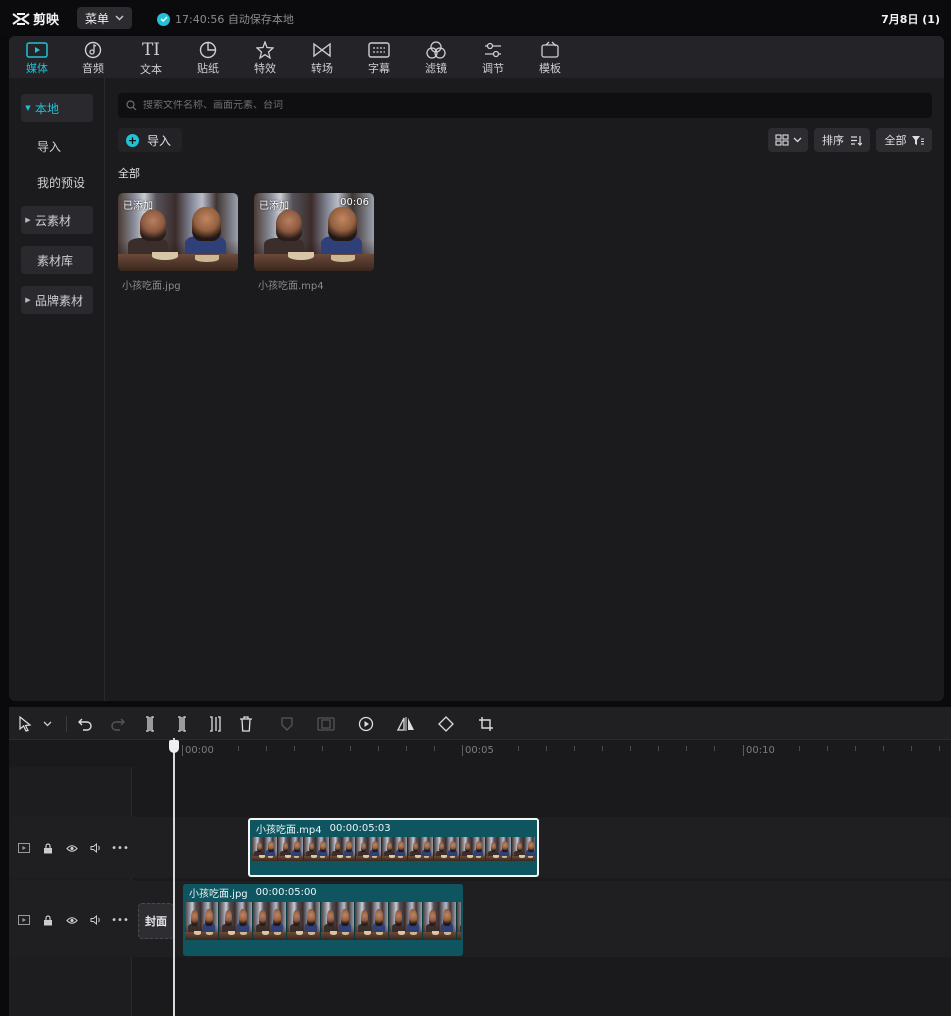  I want to click on select-mode-dropdown, so click(47, 724).